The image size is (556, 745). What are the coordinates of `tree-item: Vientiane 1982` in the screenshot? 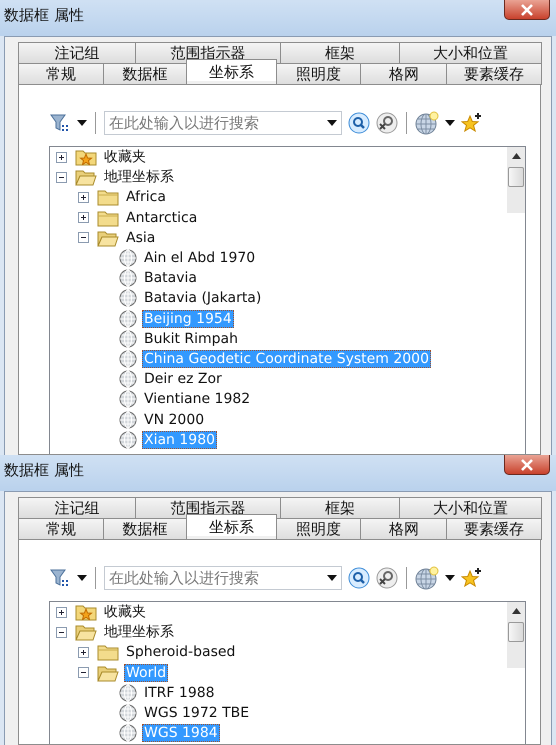 It's located at (197, 399).